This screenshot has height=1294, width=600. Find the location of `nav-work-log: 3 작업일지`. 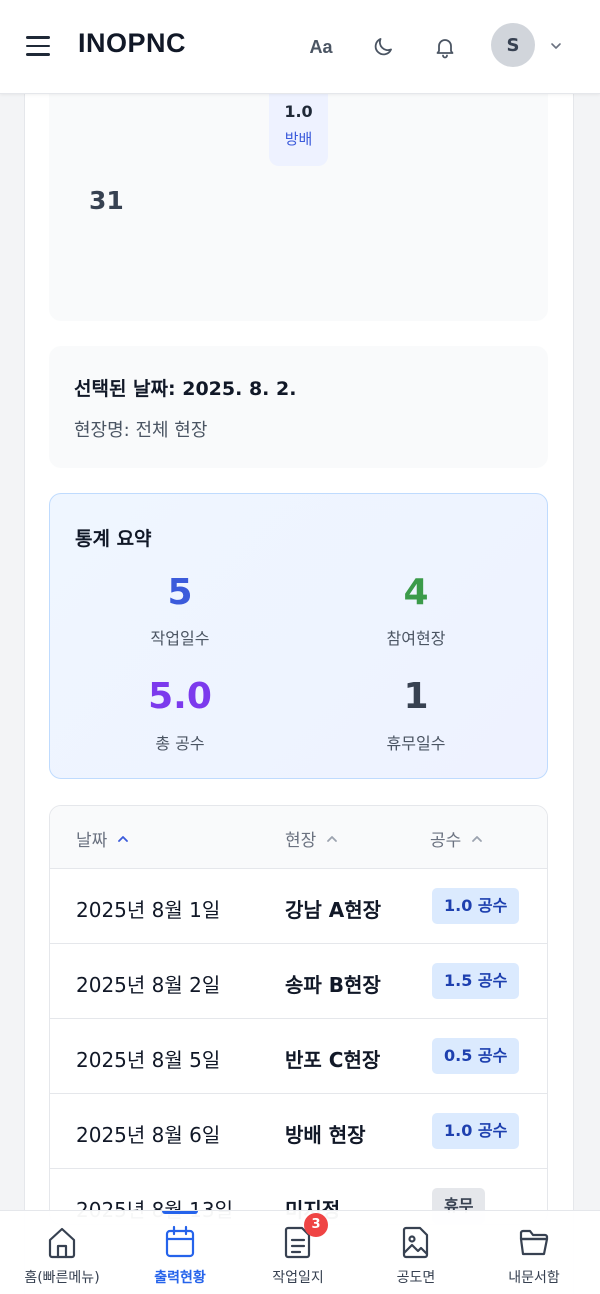

nav-work-log: 3 작업일지 is located at coordinates (298, 1252).